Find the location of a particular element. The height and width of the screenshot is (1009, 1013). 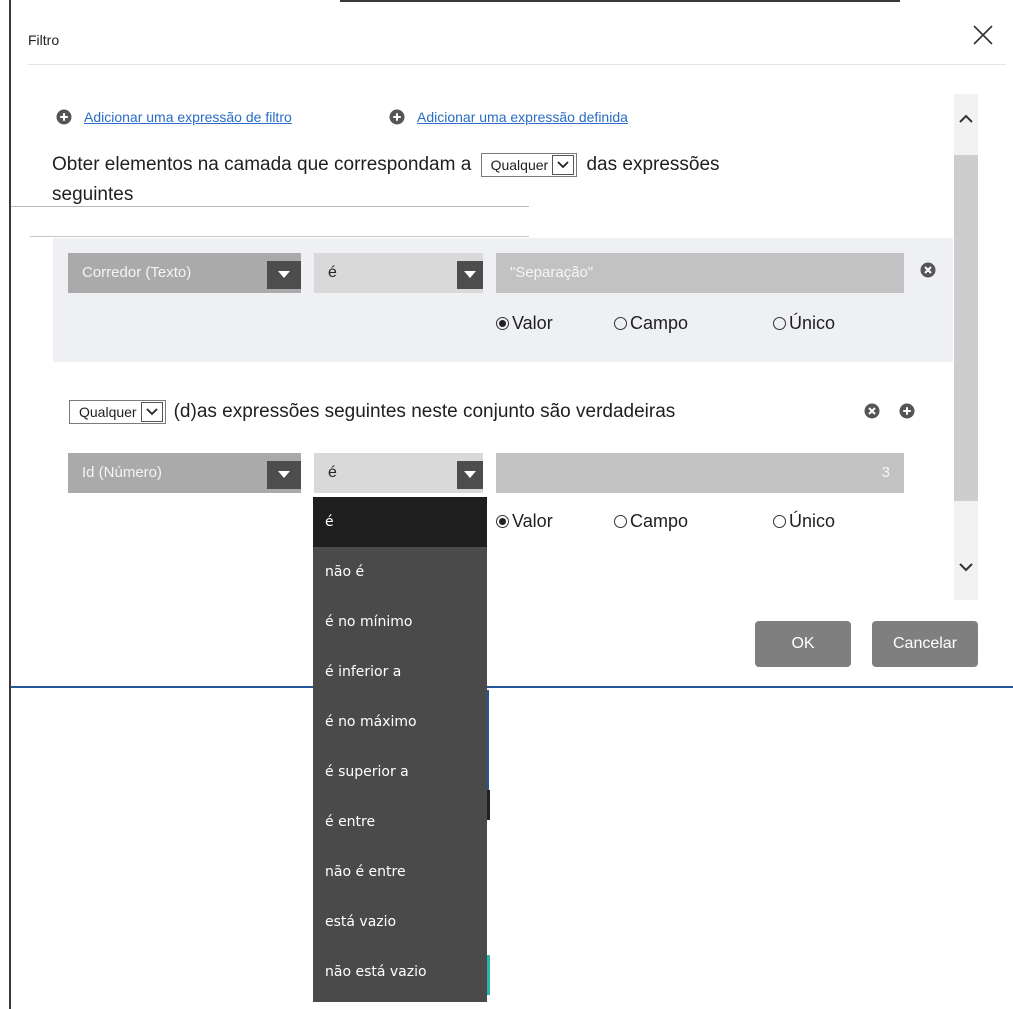

expression-1-value-type: Valor Campo Único is located at coordinates (665, 323).